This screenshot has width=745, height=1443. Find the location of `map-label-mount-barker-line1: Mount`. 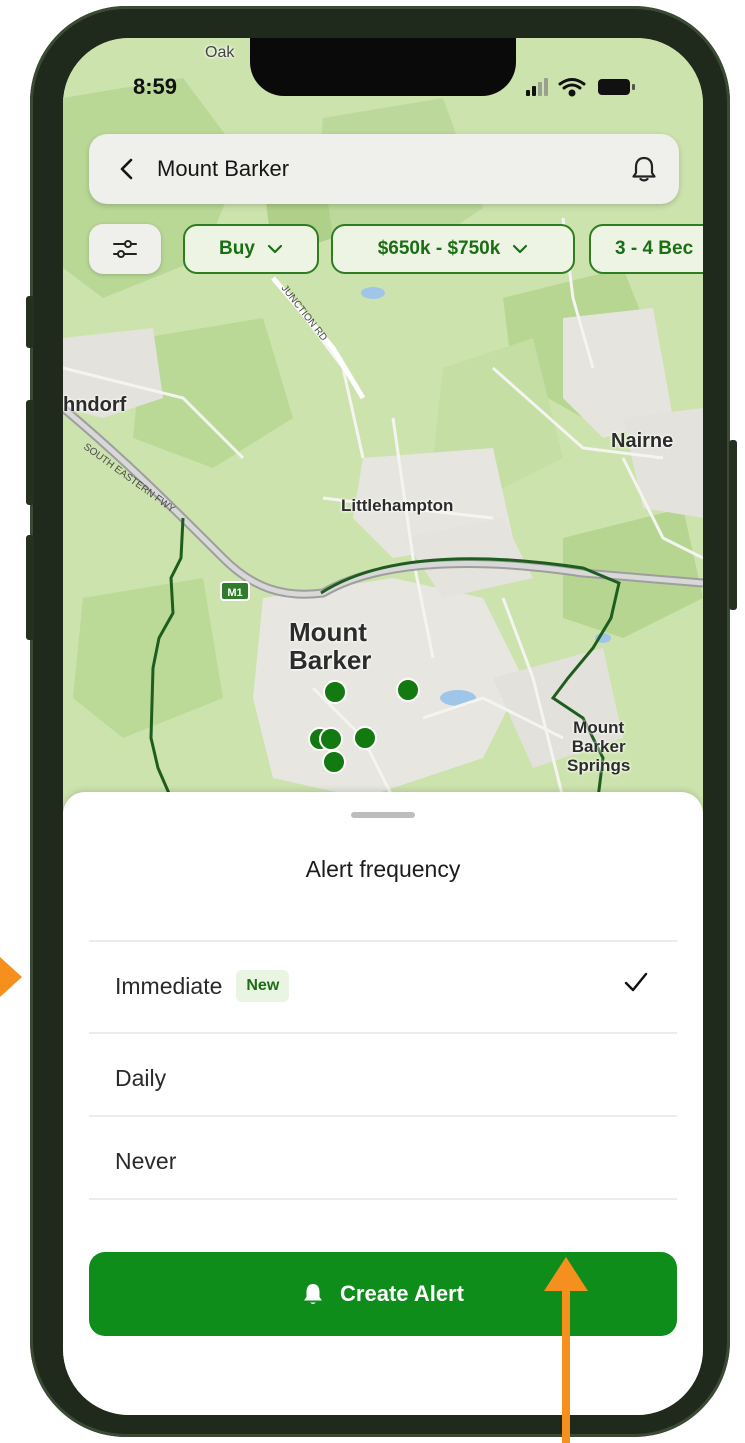

map-label-mount-barker-line1: Mount is located at coordinates (328, 632).